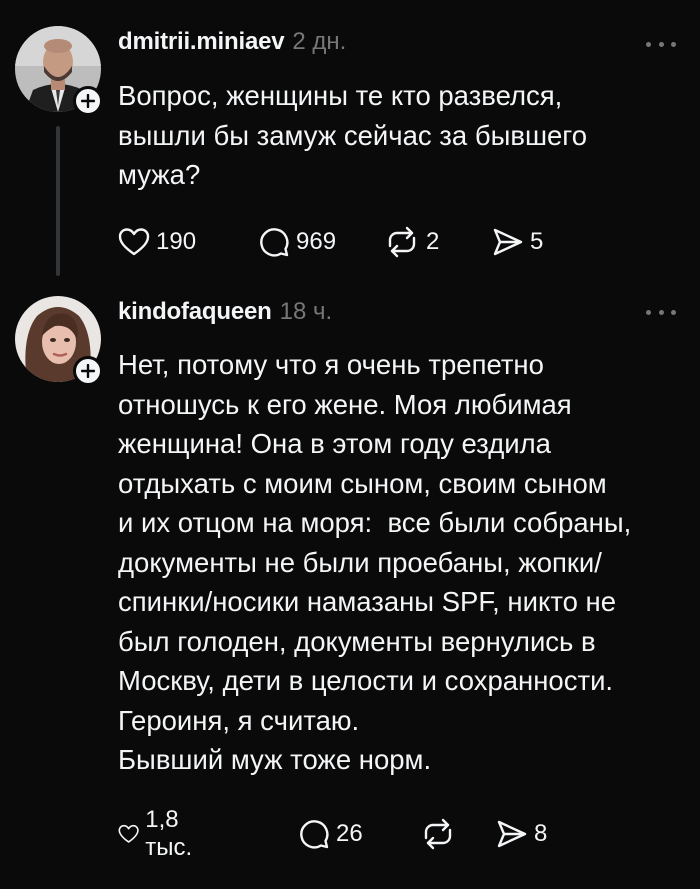 The height and width of the screenshot is (889, 700). Describe the element at coordinates (58, 201) in the screenshot. I see `thread-line` at that location.